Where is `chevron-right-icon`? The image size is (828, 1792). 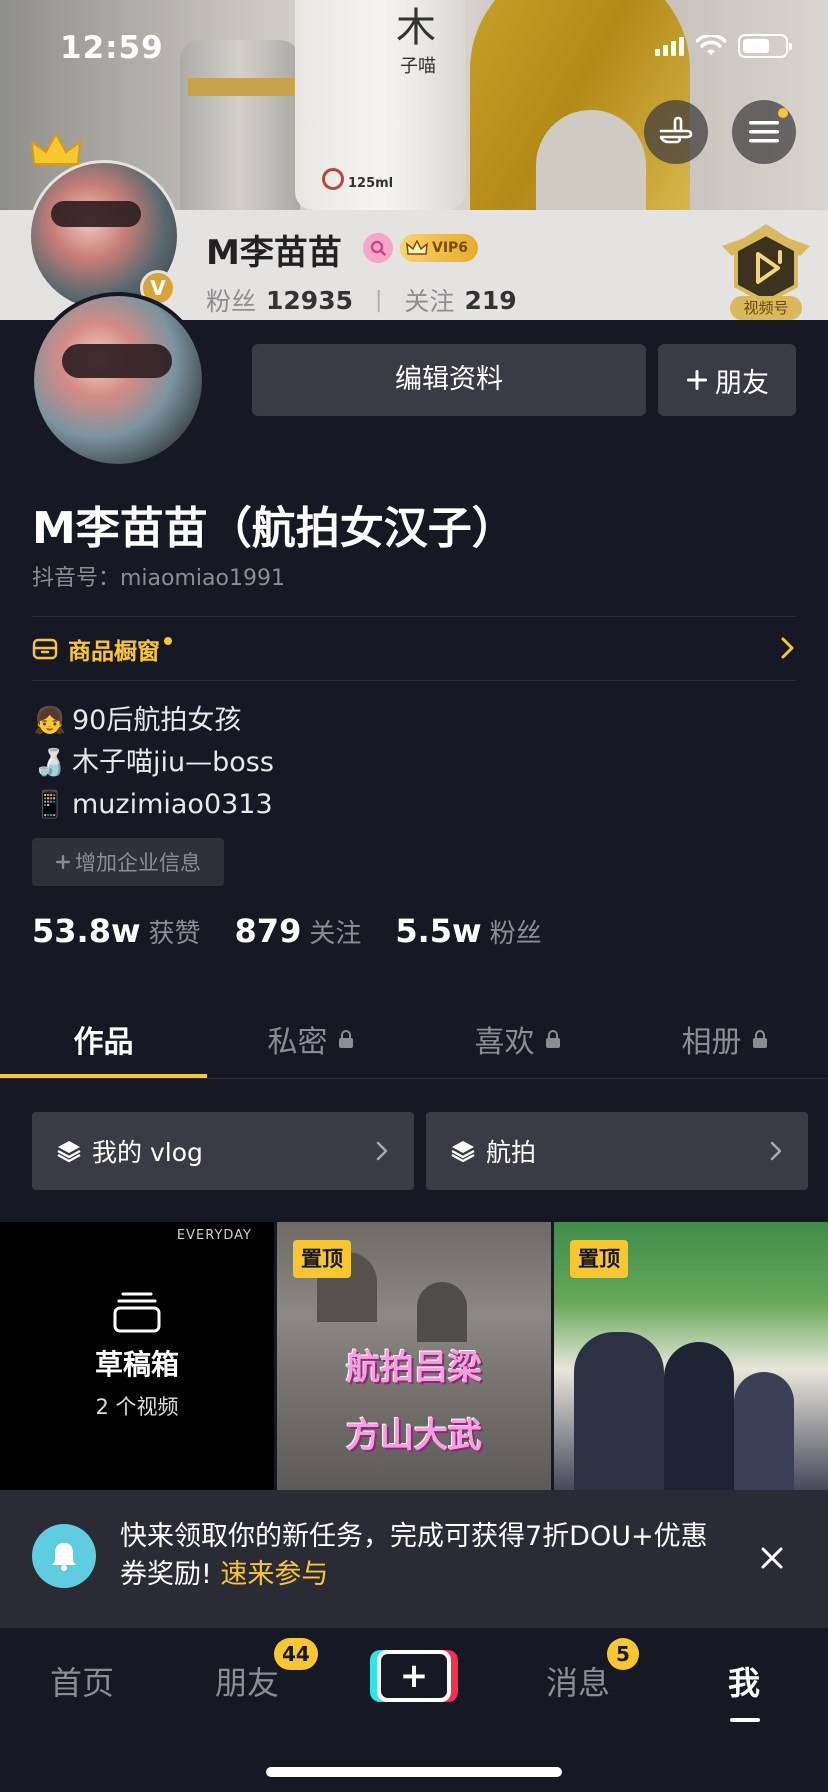 chevron-right-icon is located at coordinates (382, 1151).